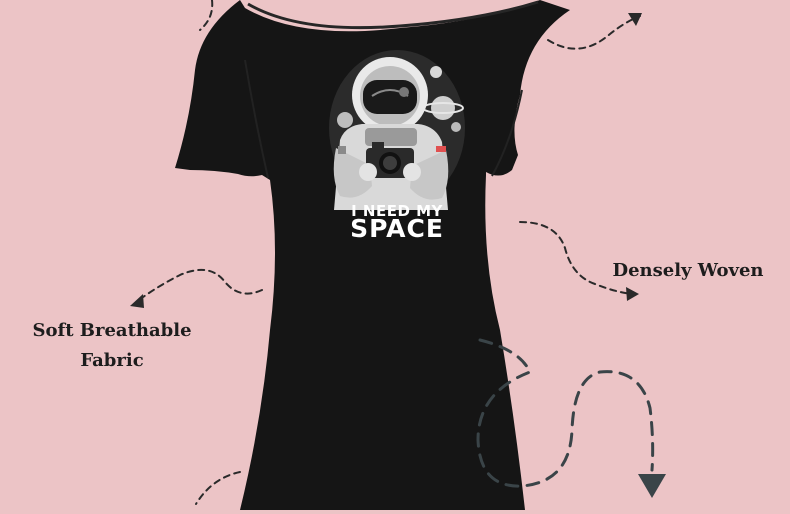 The width and height of the screenshot is (790, 514). Describe the element at coordinates (112, 330) in the screenshot. I see `feature-label-line: Soft Breathable` at that location.